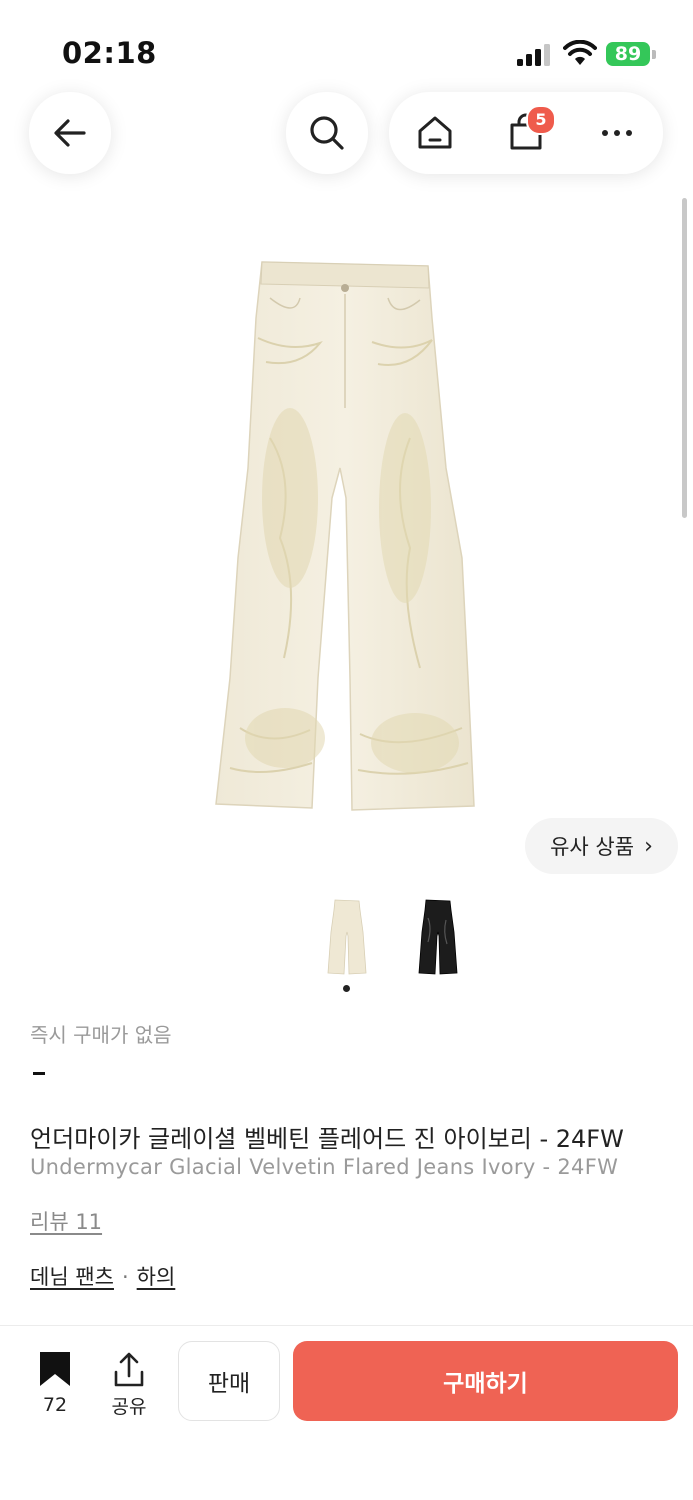 The height and width of the screenshot is (1500, 693). What do you see at coordinates (156, 1277) in the screenshot?
I see `category-link-bottoms: 하의` at bounding box center [156, 1277].